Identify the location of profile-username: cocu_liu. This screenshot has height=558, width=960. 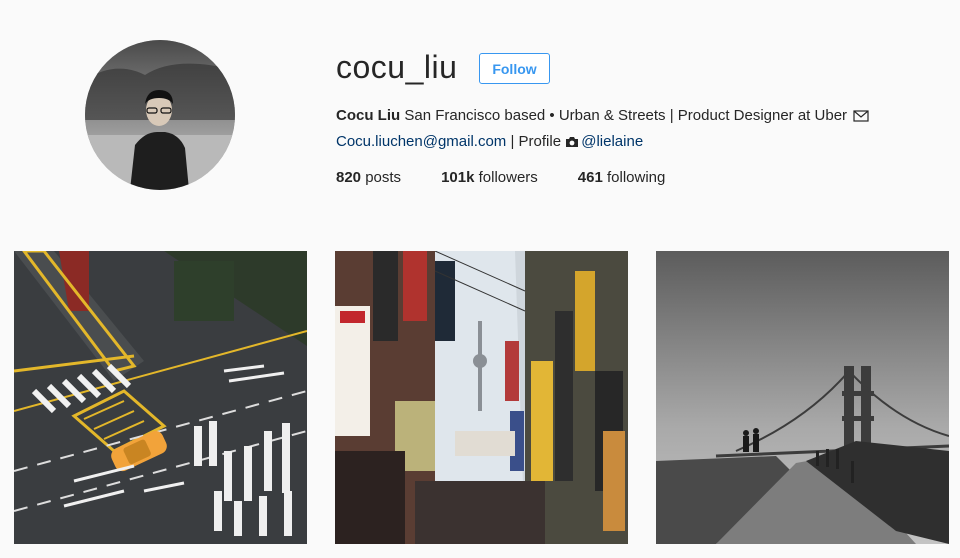
(397, 67).